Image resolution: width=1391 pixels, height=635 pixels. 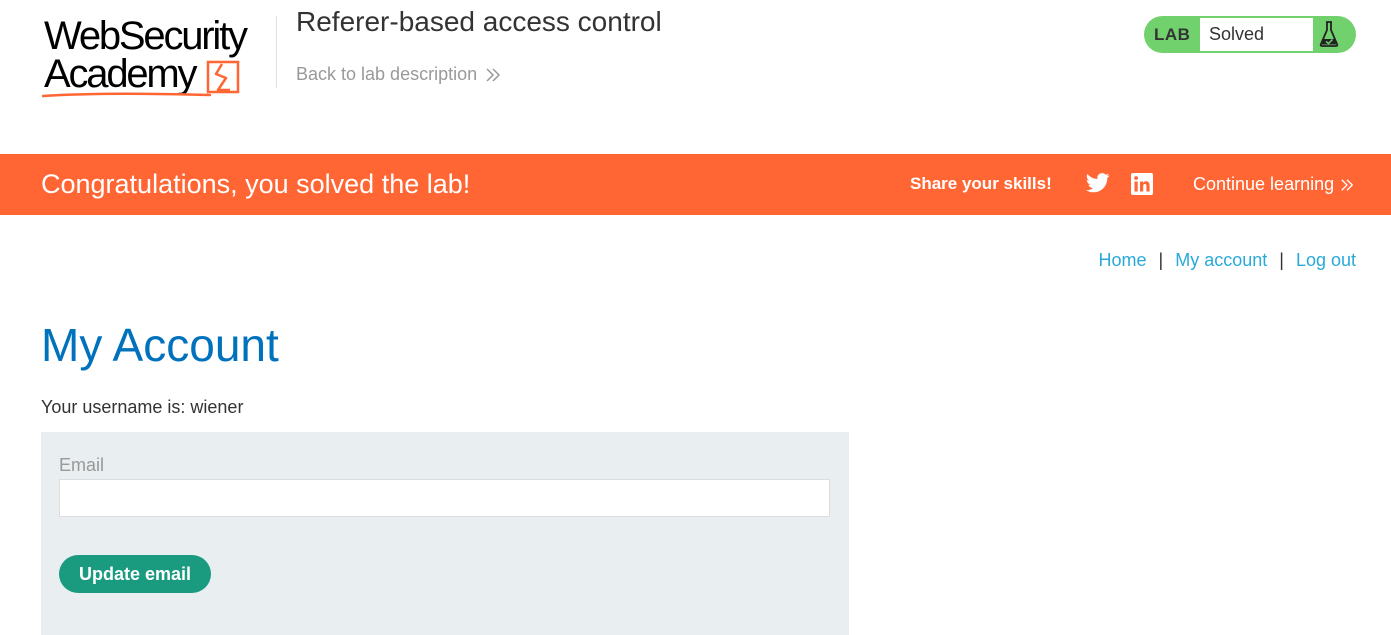 I want to click on page-title: My Account, so click(x=160, y=345).